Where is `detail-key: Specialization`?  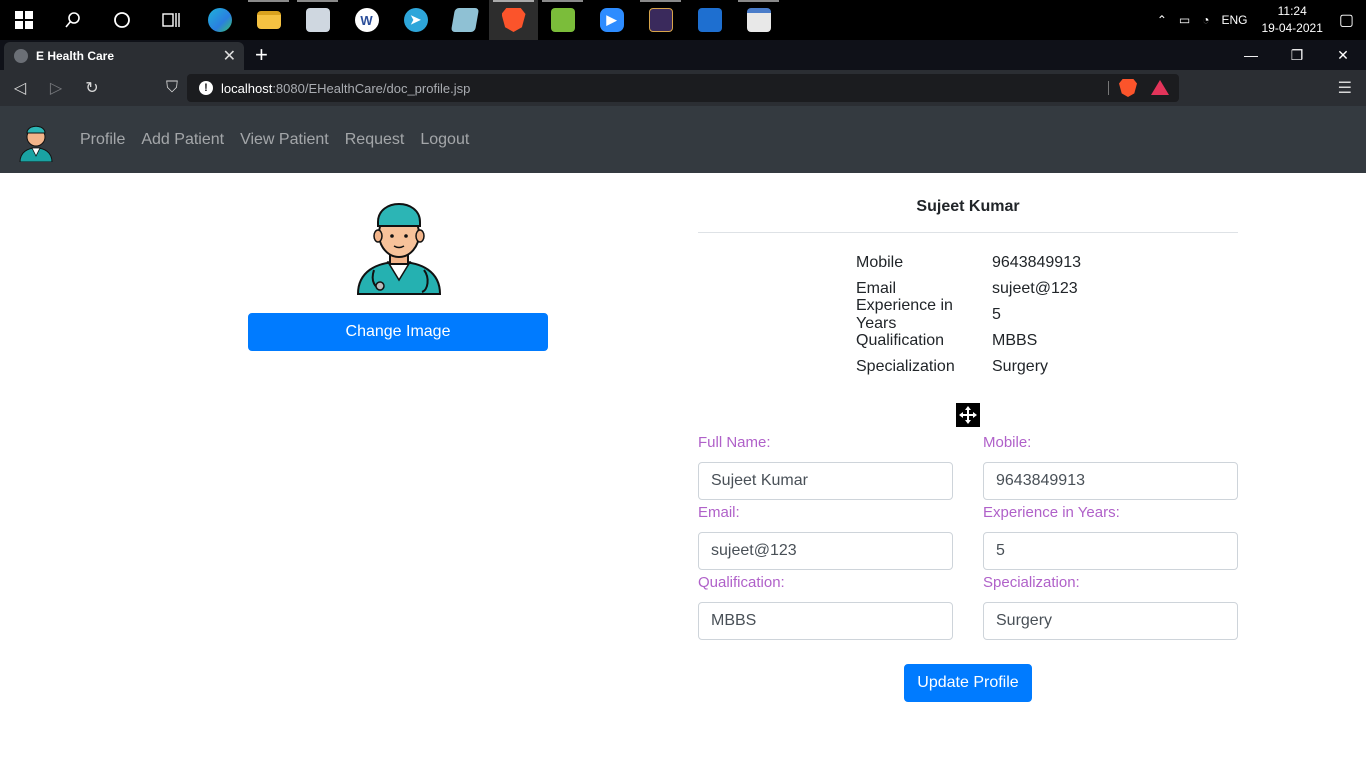
detail-key: Specialization is located at coordinates (905, 366).